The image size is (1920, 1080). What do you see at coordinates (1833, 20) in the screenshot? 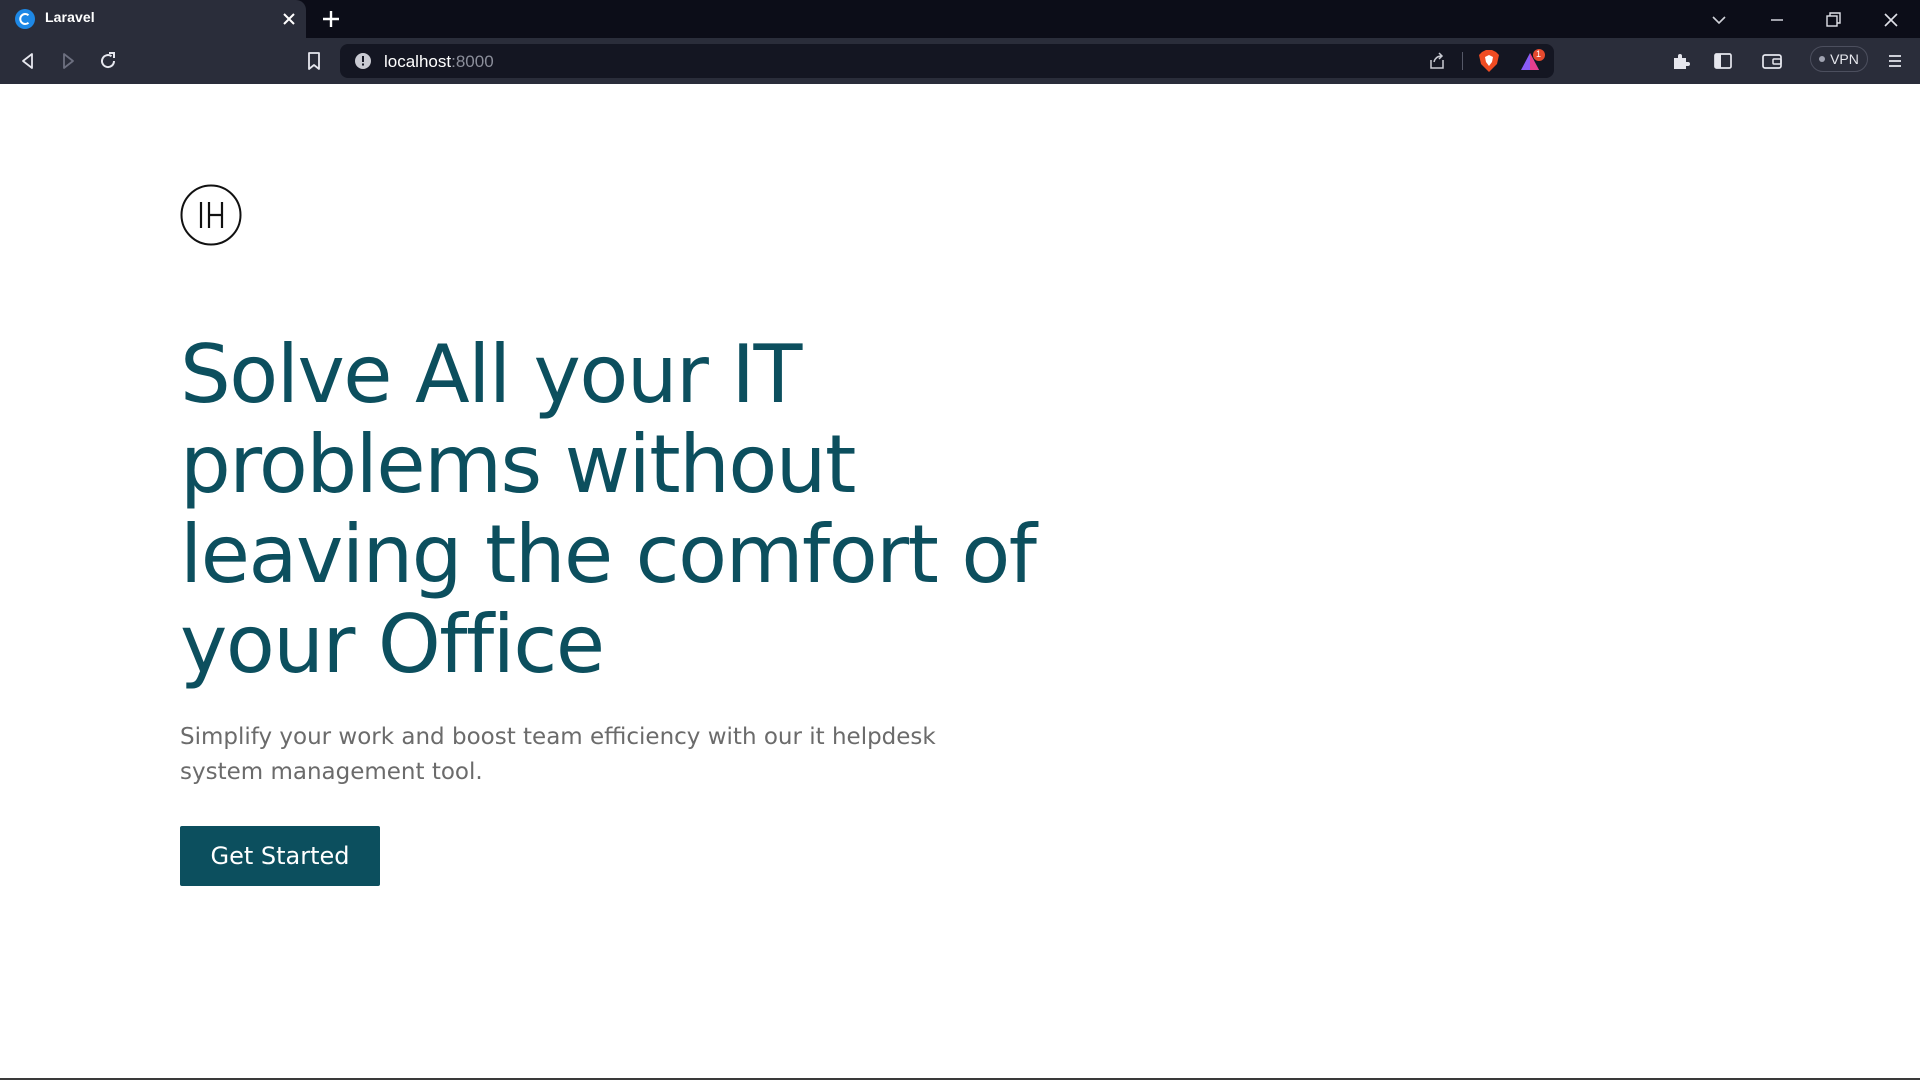
I see `restore-window-icon` at bounding box center [1833, 20].